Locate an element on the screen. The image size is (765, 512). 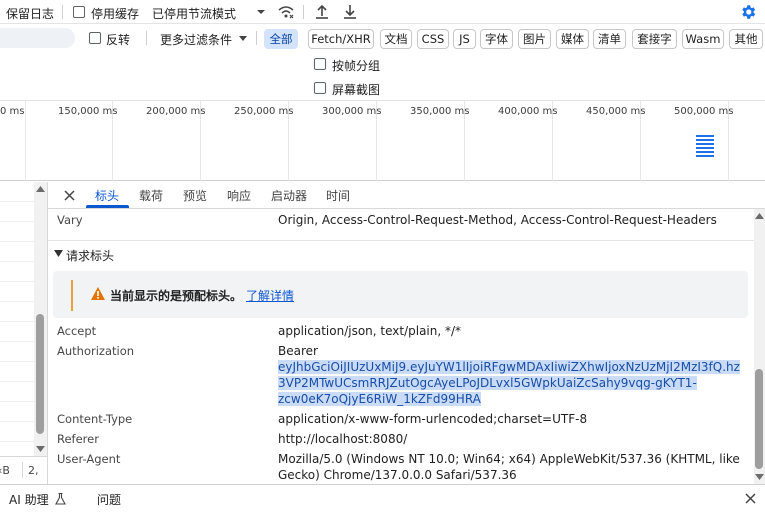
active-tab-indicator is located at coordinates (107, 206).